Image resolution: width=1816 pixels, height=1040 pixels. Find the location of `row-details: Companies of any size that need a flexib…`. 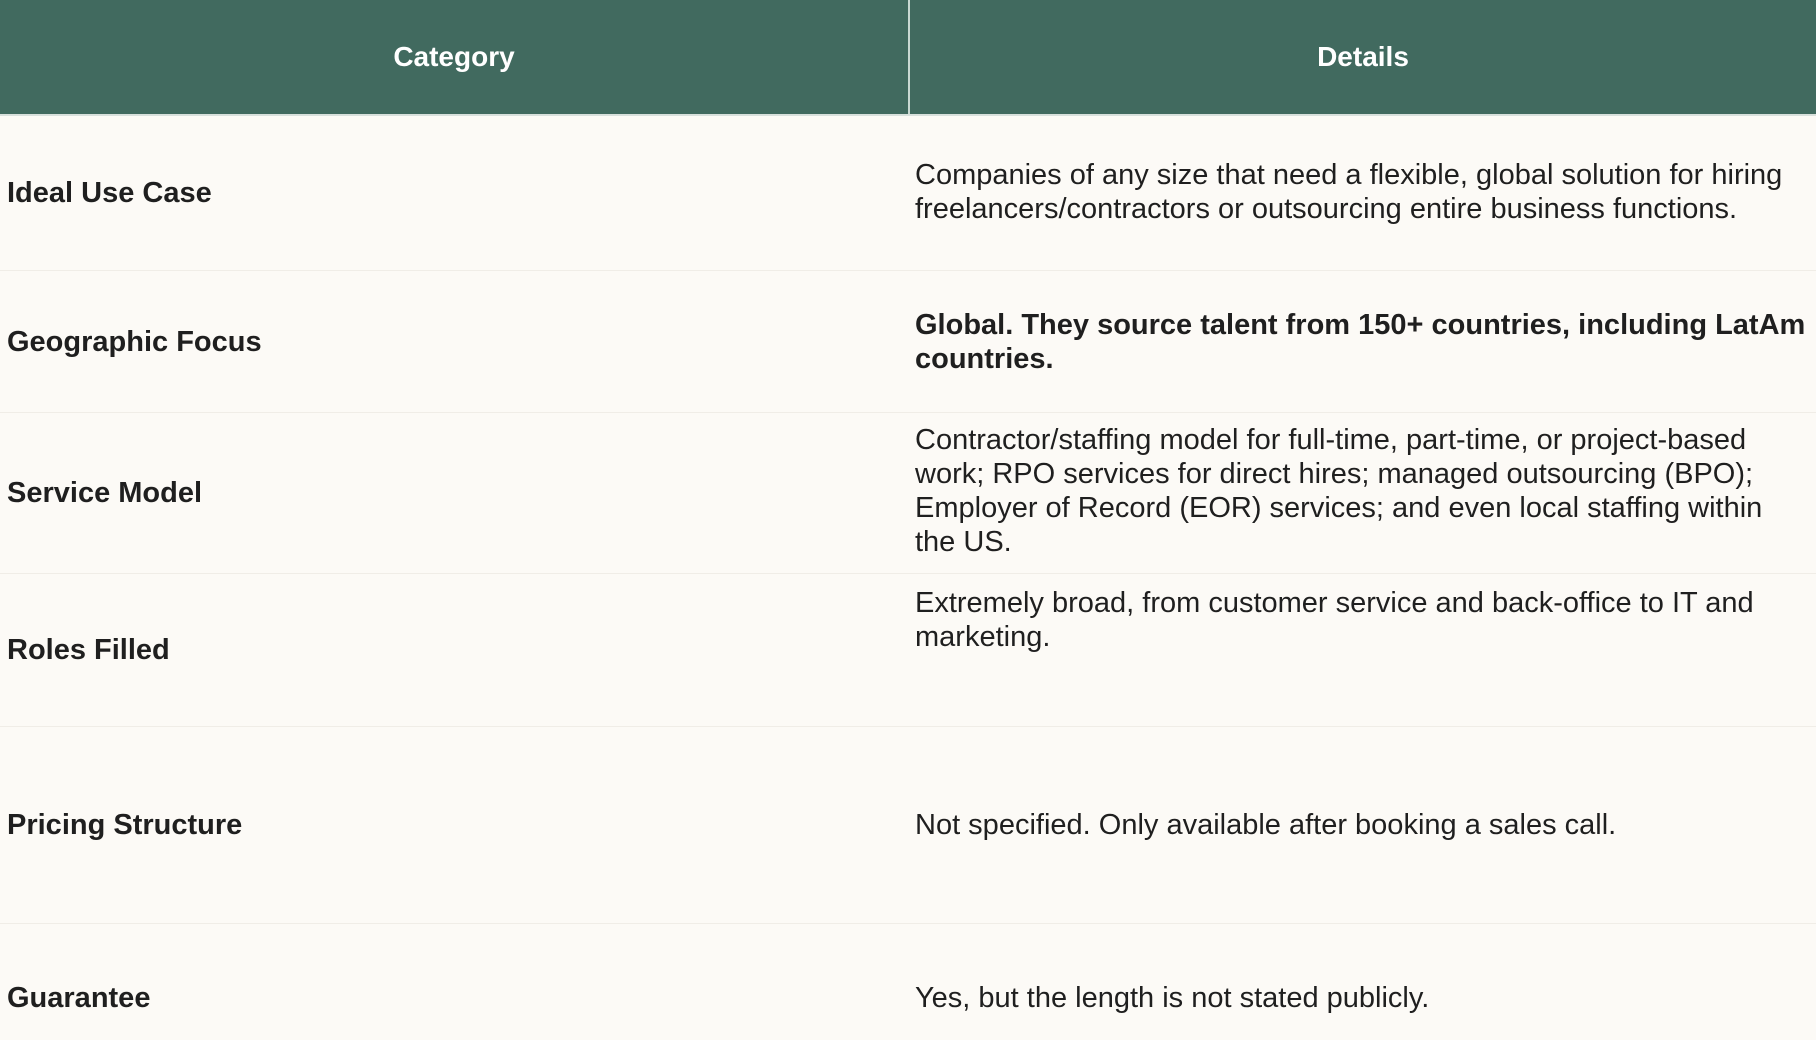

row-details: Companies of any size that need a flexib… is located at coordinates (1362, 192).